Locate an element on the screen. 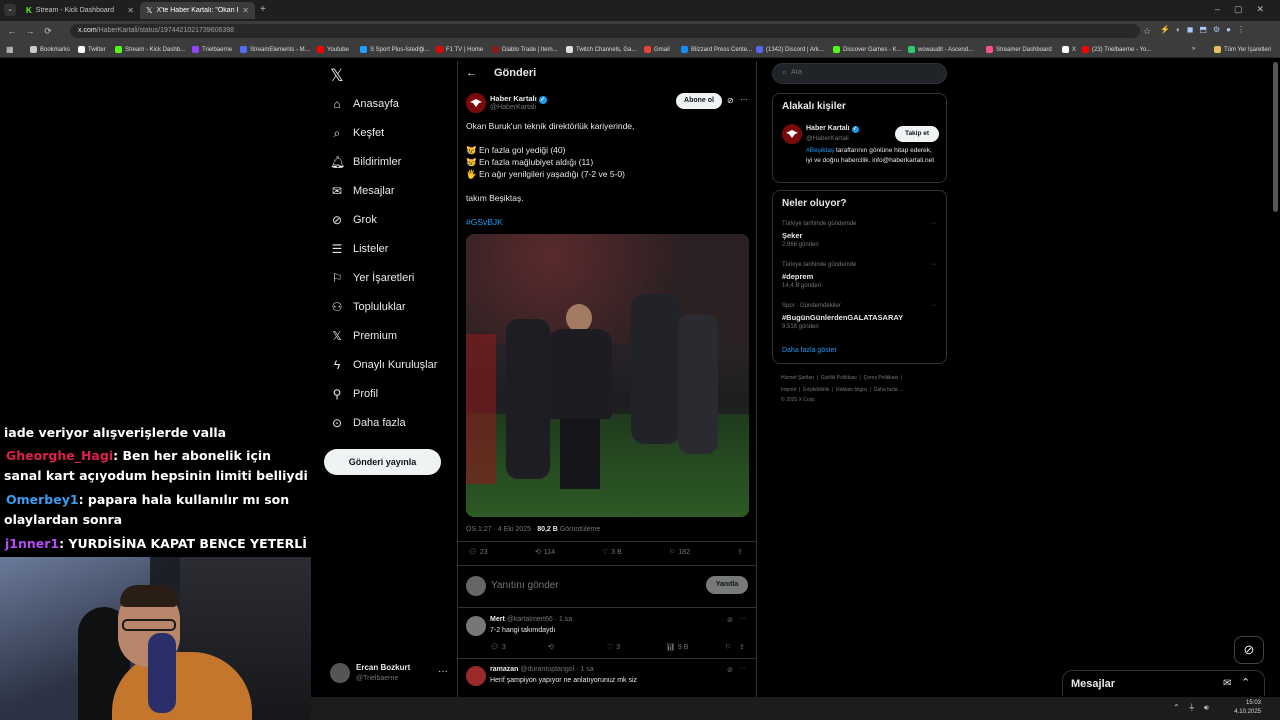 This screenshot has width=1280, height=720. views-button: 📊︎ 9 B is located at coordinates (677, 647).